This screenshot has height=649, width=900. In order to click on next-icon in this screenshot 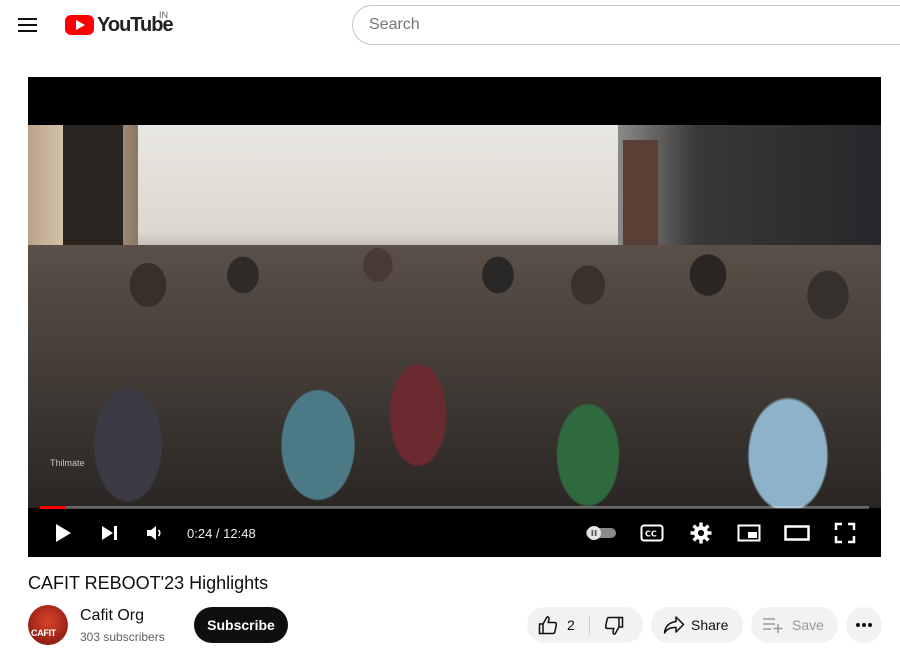, I will do `click(110, 533)`.